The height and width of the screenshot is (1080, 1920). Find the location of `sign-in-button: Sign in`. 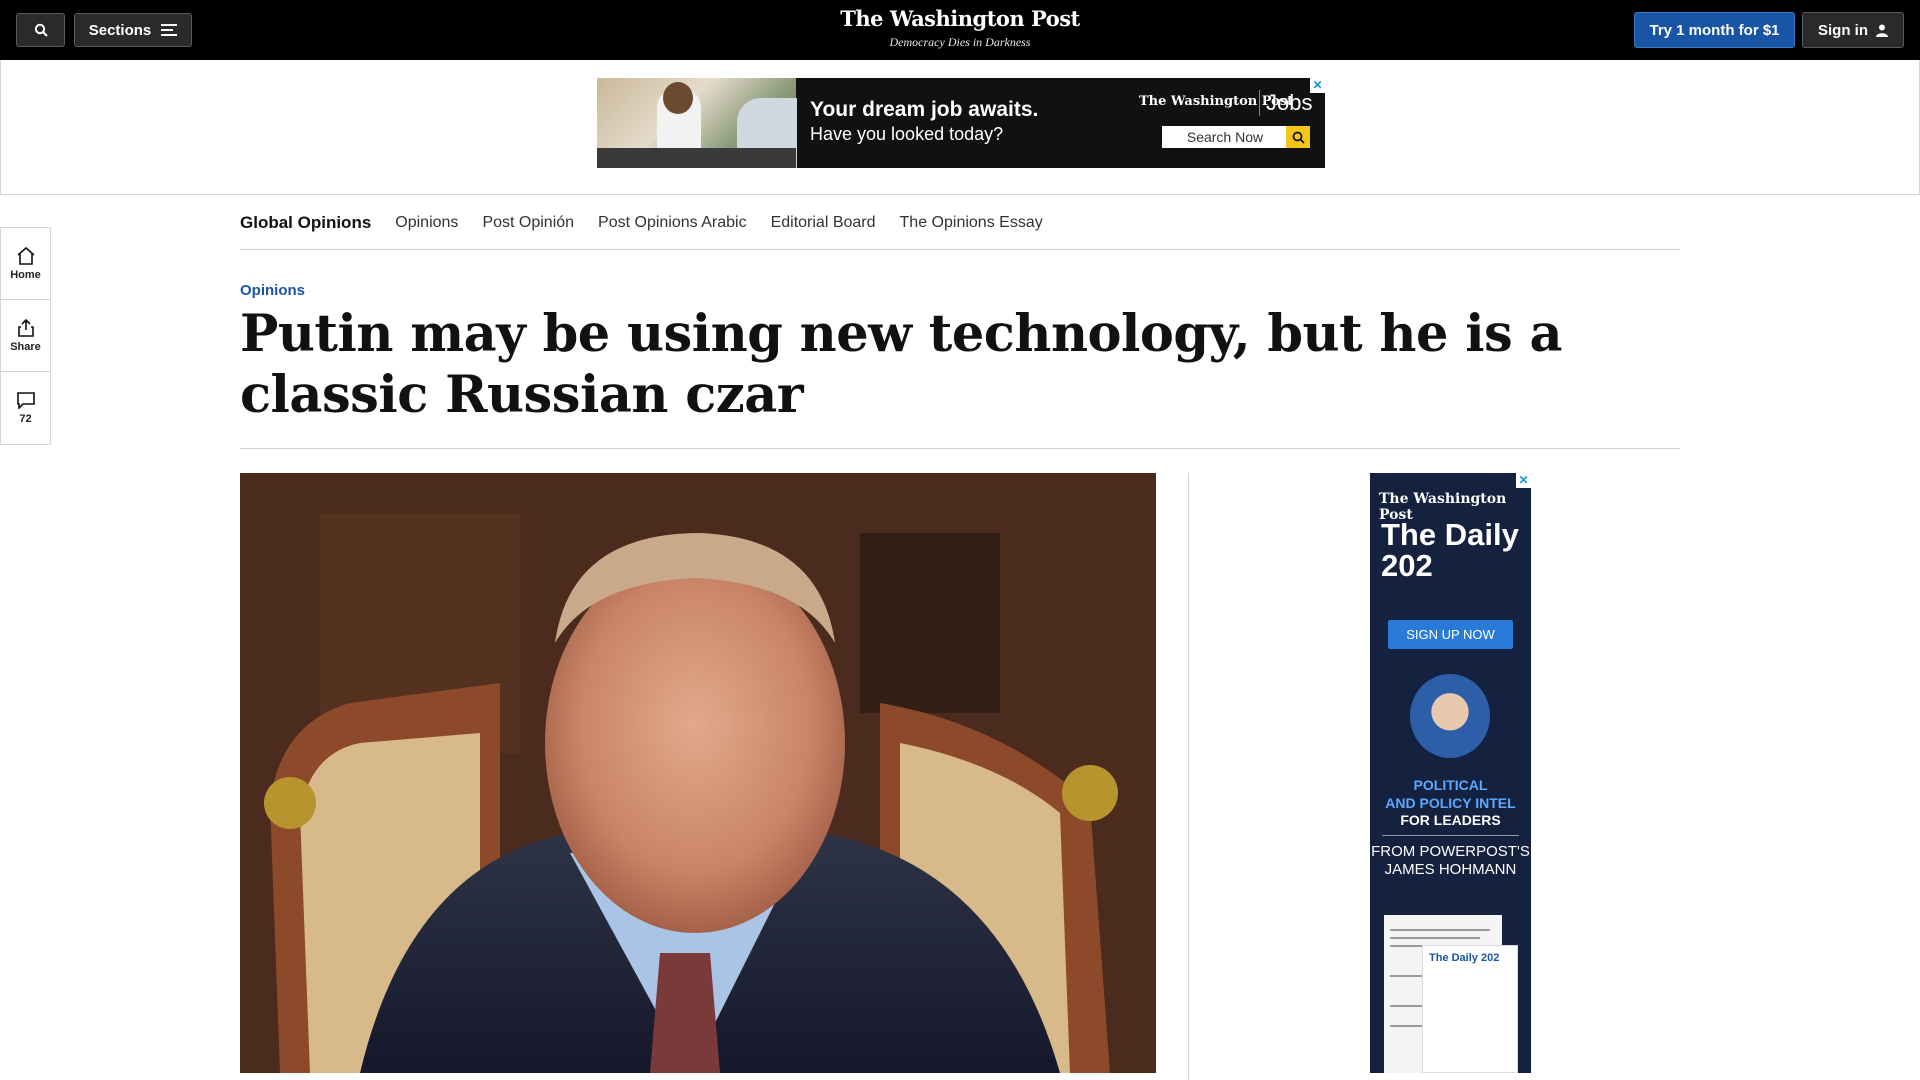

sign-in-button: Sign in is located at coordinates (1853, 30).